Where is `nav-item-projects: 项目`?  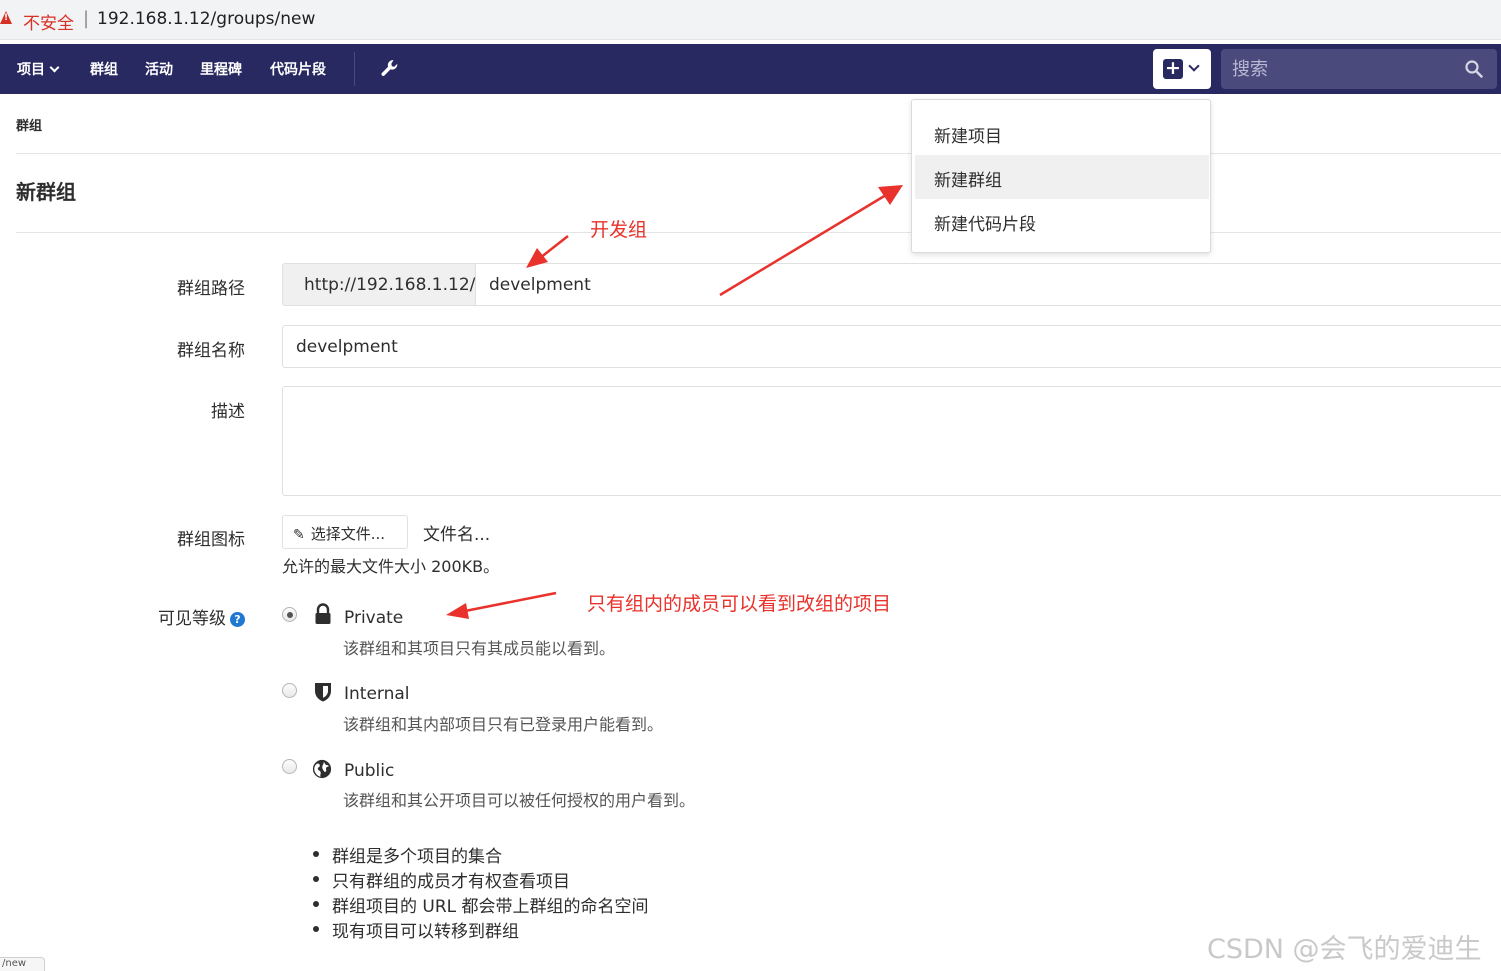 nav-item-projects: 项目 is located at coordinates (38, 69).